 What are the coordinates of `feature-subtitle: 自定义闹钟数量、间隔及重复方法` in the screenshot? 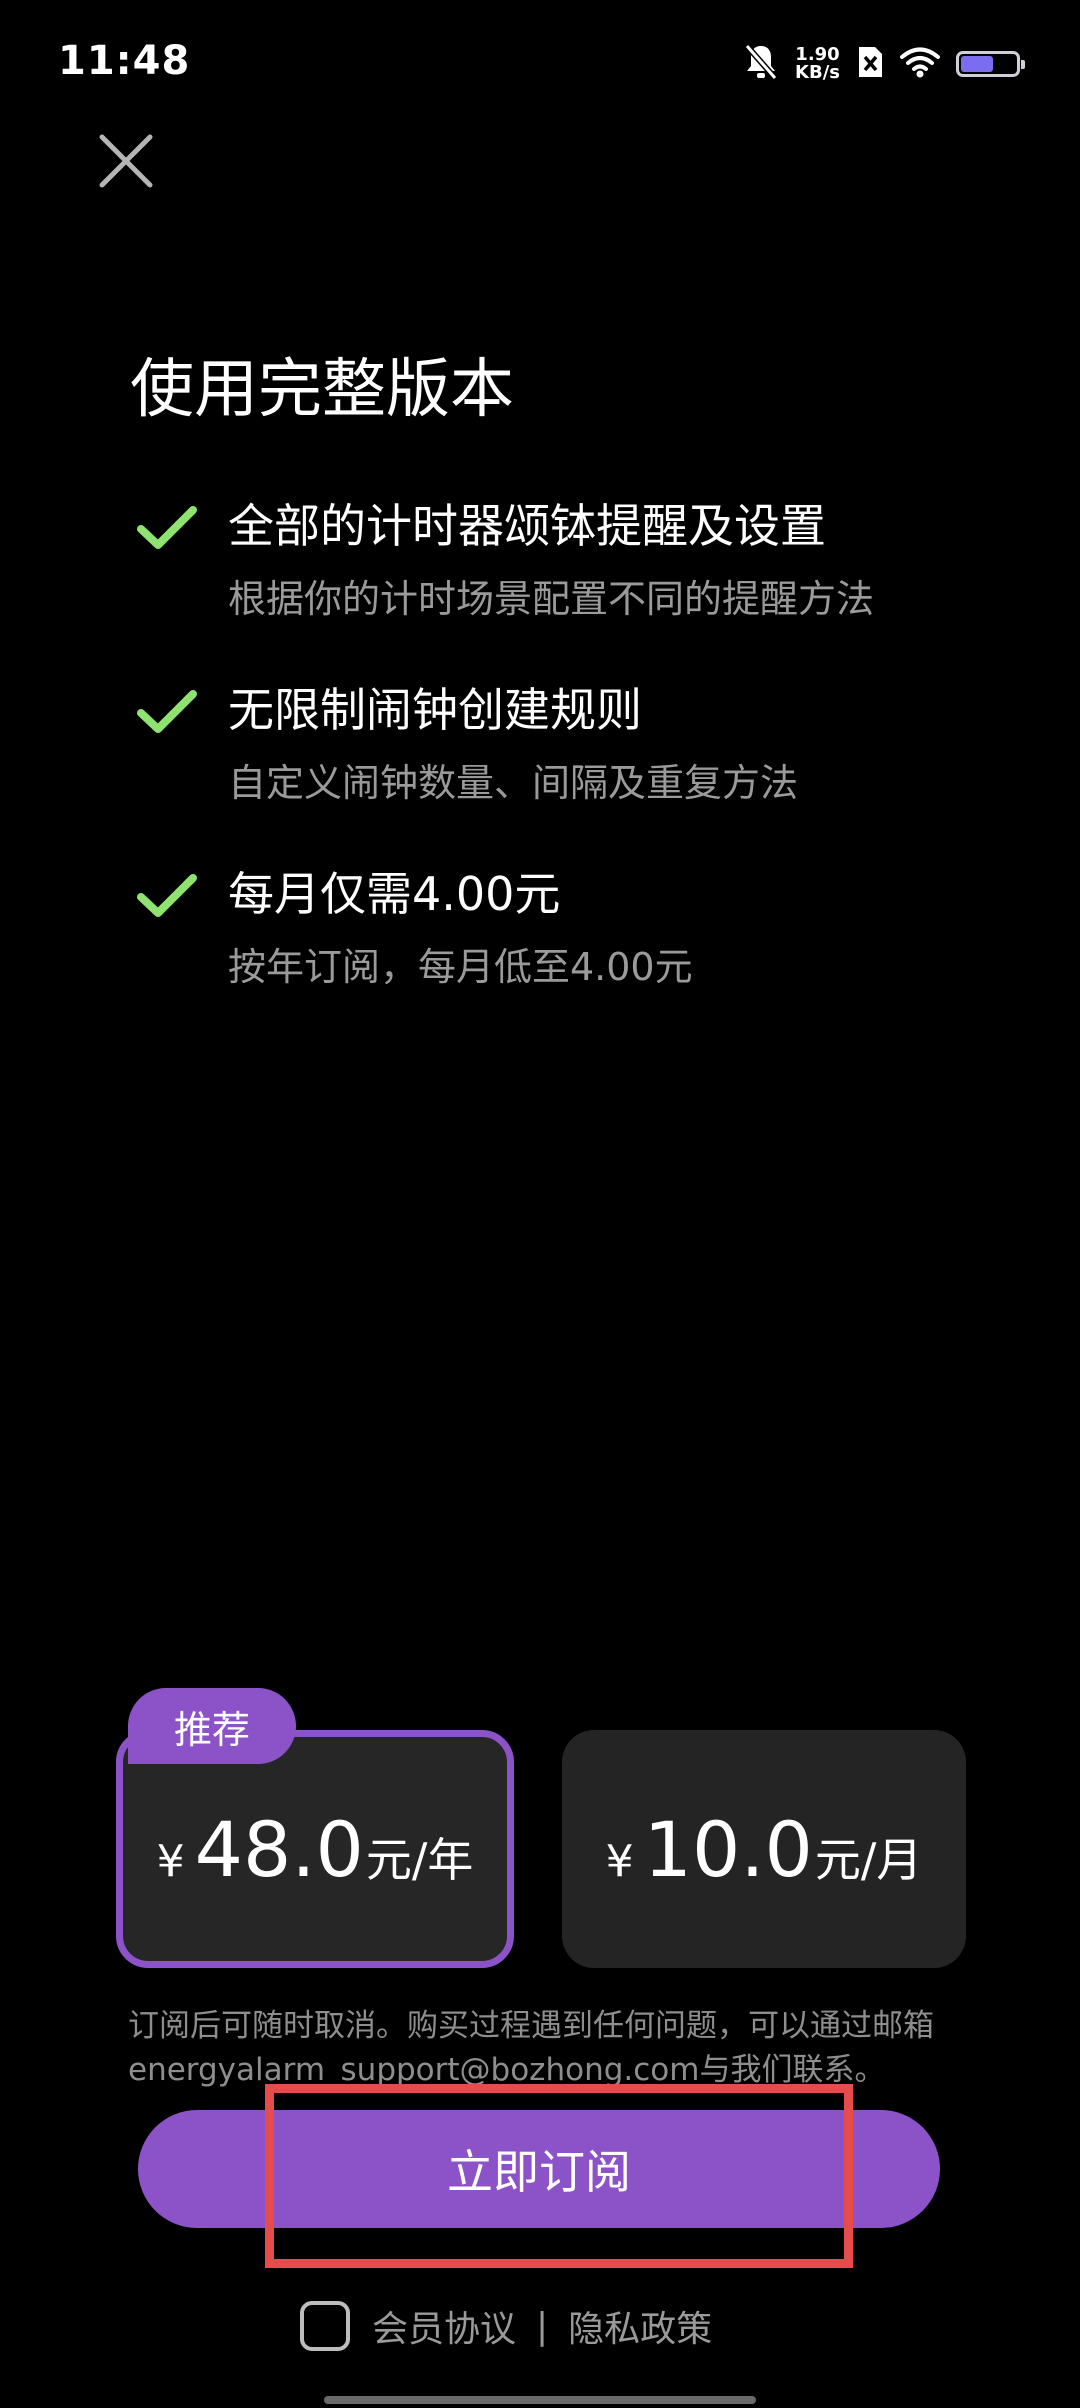 It's located at (513, 783).